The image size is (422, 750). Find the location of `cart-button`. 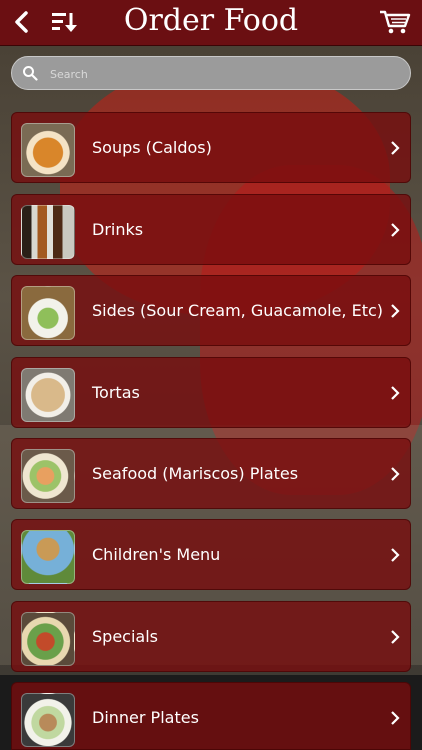

cart-button is located at coordinates (395, 22).